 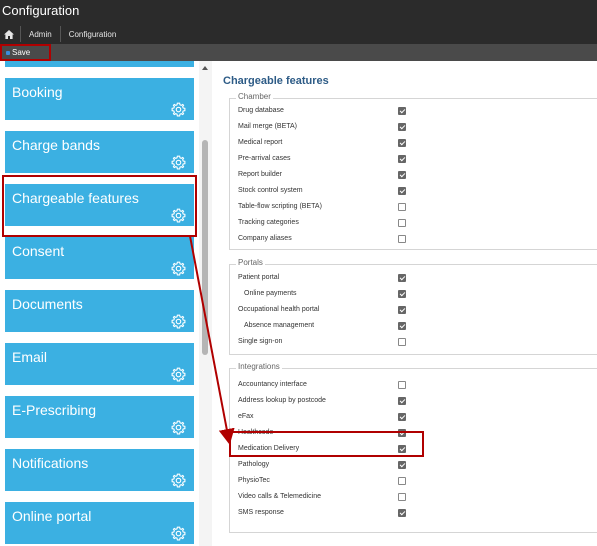 What do you see at coordinates (75, 198) in the screenshot?
I see `sidebar-item-label: Chargeable features` at bounding box center [75, 198].